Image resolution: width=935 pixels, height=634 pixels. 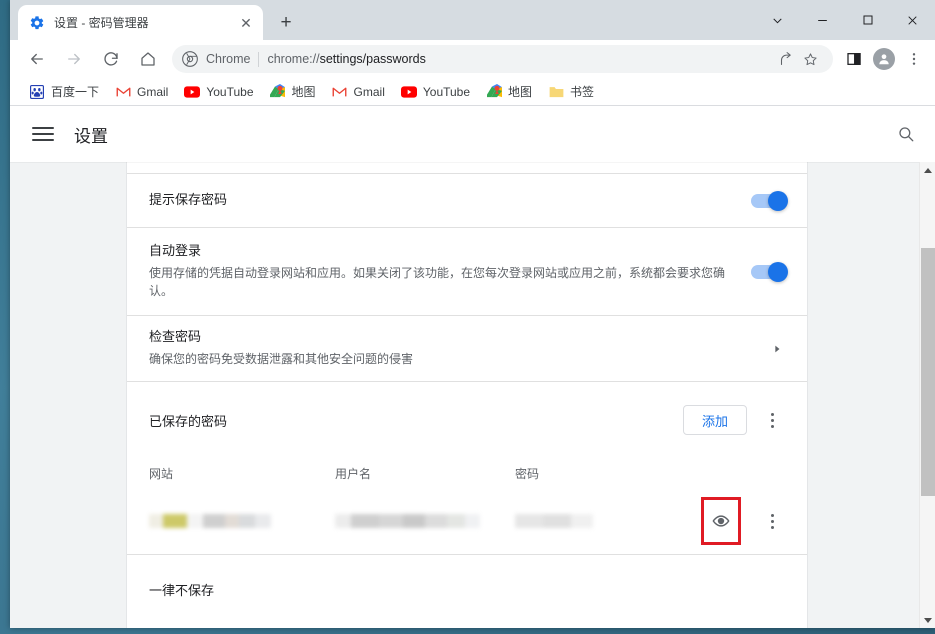 What do you see at coordinates (353, 473) in the screenshot?
I see `column-header-username: 用户名` at bounding box center [353, 473].